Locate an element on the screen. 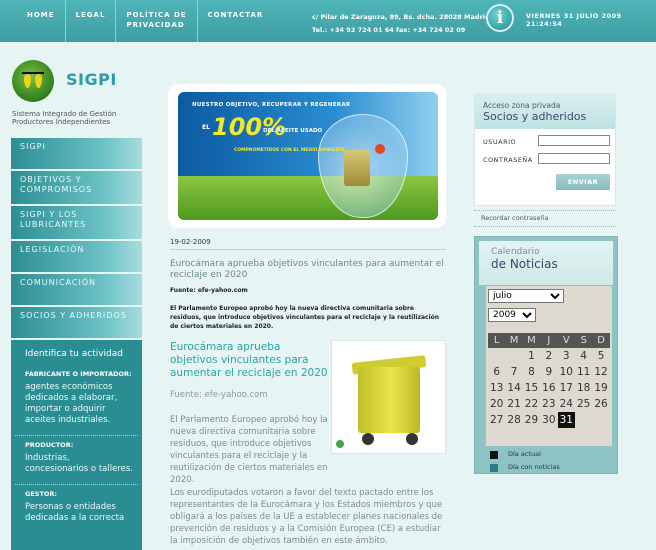 This screenshot has height=550, width=656. calendar-day: 25 is located at coordinates (583, 404).